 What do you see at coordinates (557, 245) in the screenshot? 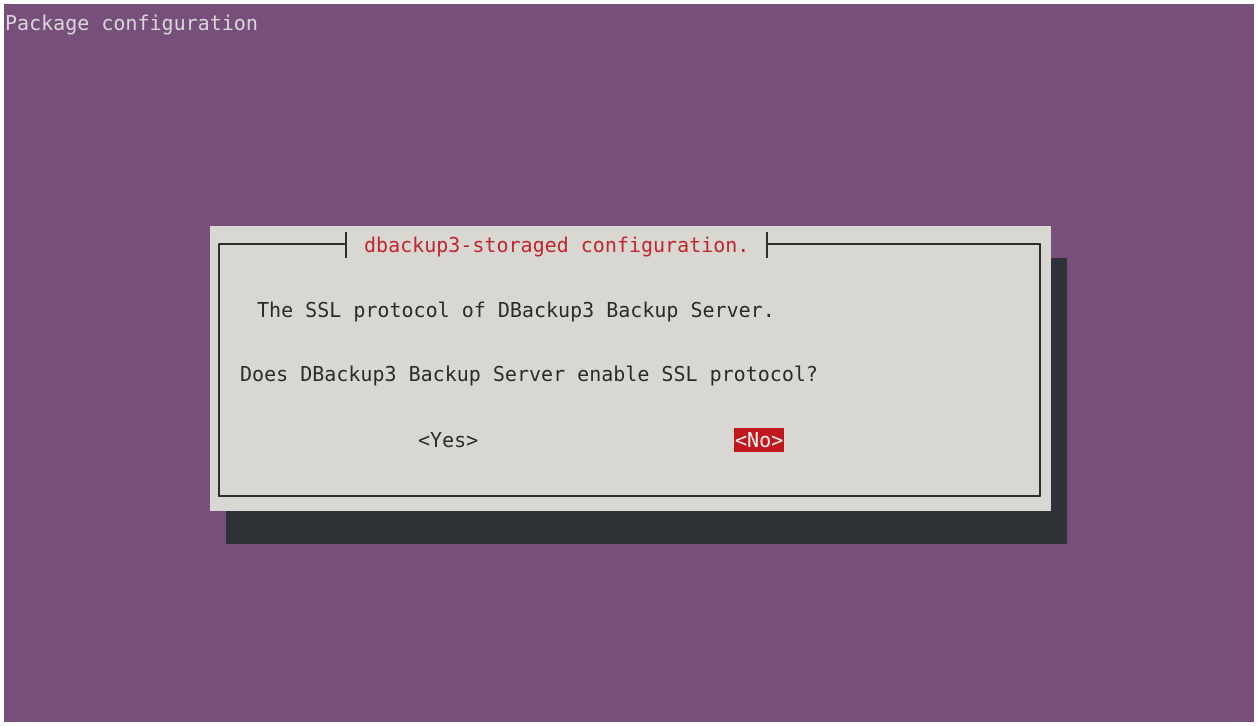
I see `dialog-title: dbackup3-storaged configuration.` at bounding box center [557, 245].